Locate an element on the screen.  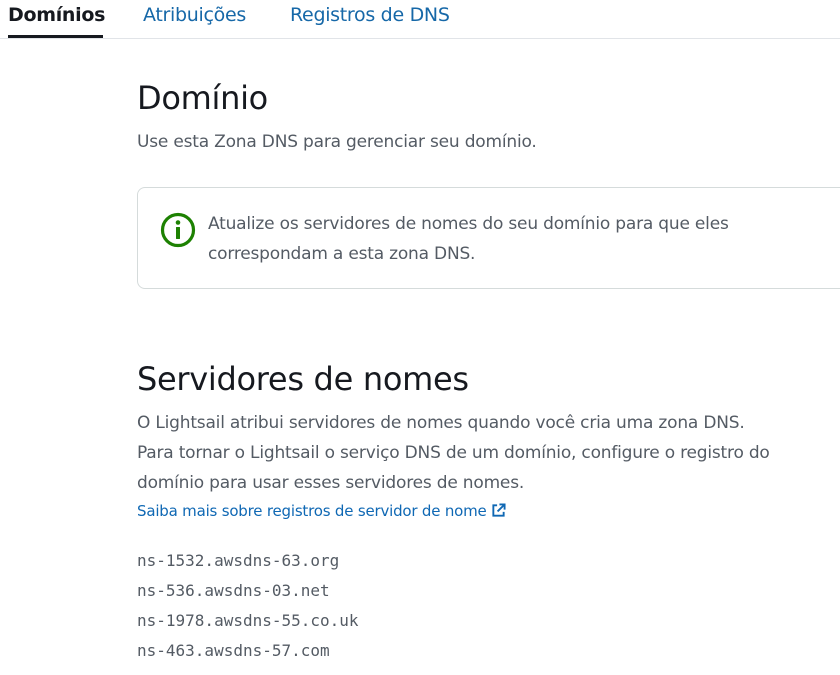
nameserver-item: ns-536.awsdns-03.net is located at coordinates (233, 590).